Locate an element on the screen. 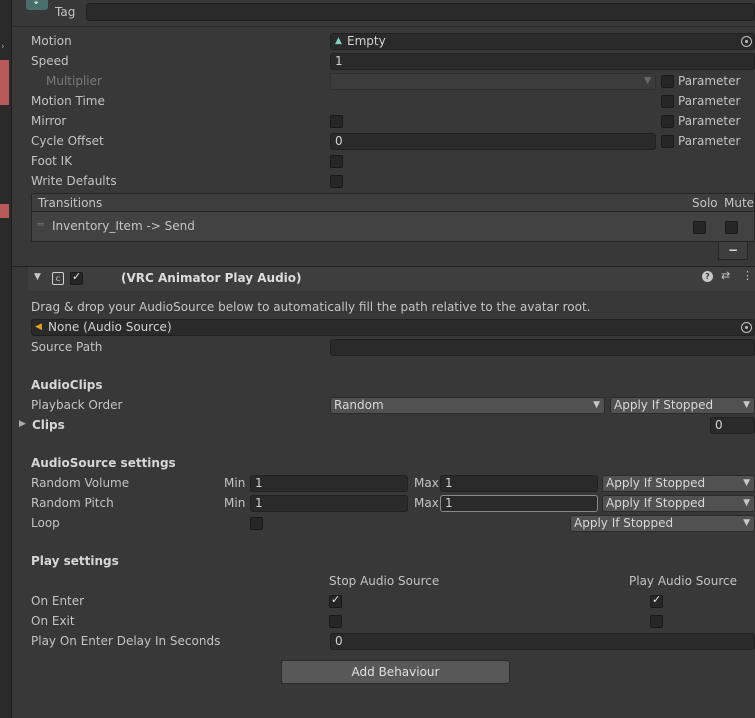  volume-apply-dropdown: Apply If Stopped ▼ is located at coordinates (678, 483).